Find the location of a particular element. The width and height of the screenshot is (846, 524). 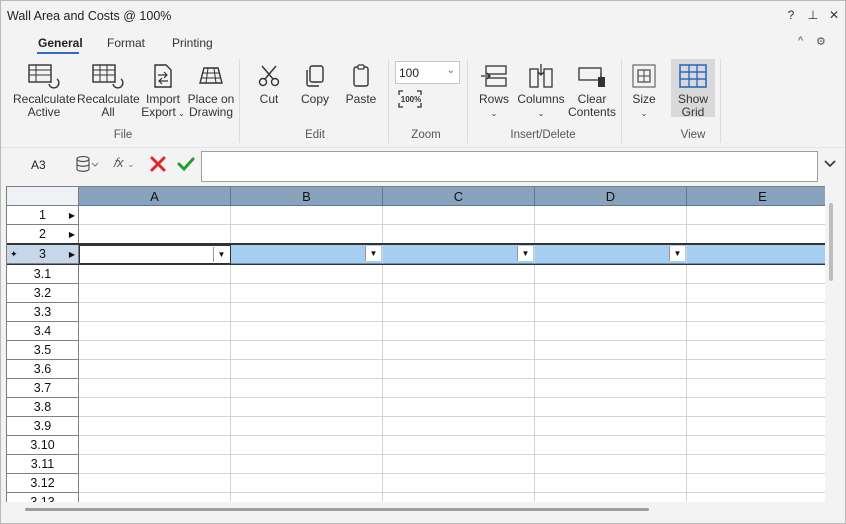

row-header: ✦ 3 ▶ is located at coordinates (43, 254).